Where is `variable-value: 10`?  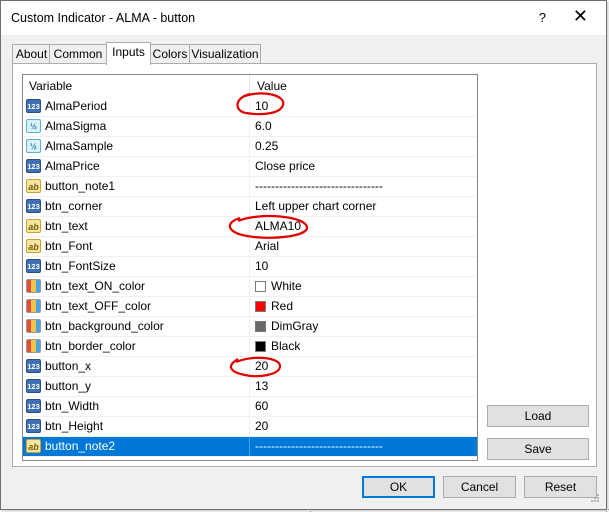 variable-value: 10 is located at coordinates (262, 106).